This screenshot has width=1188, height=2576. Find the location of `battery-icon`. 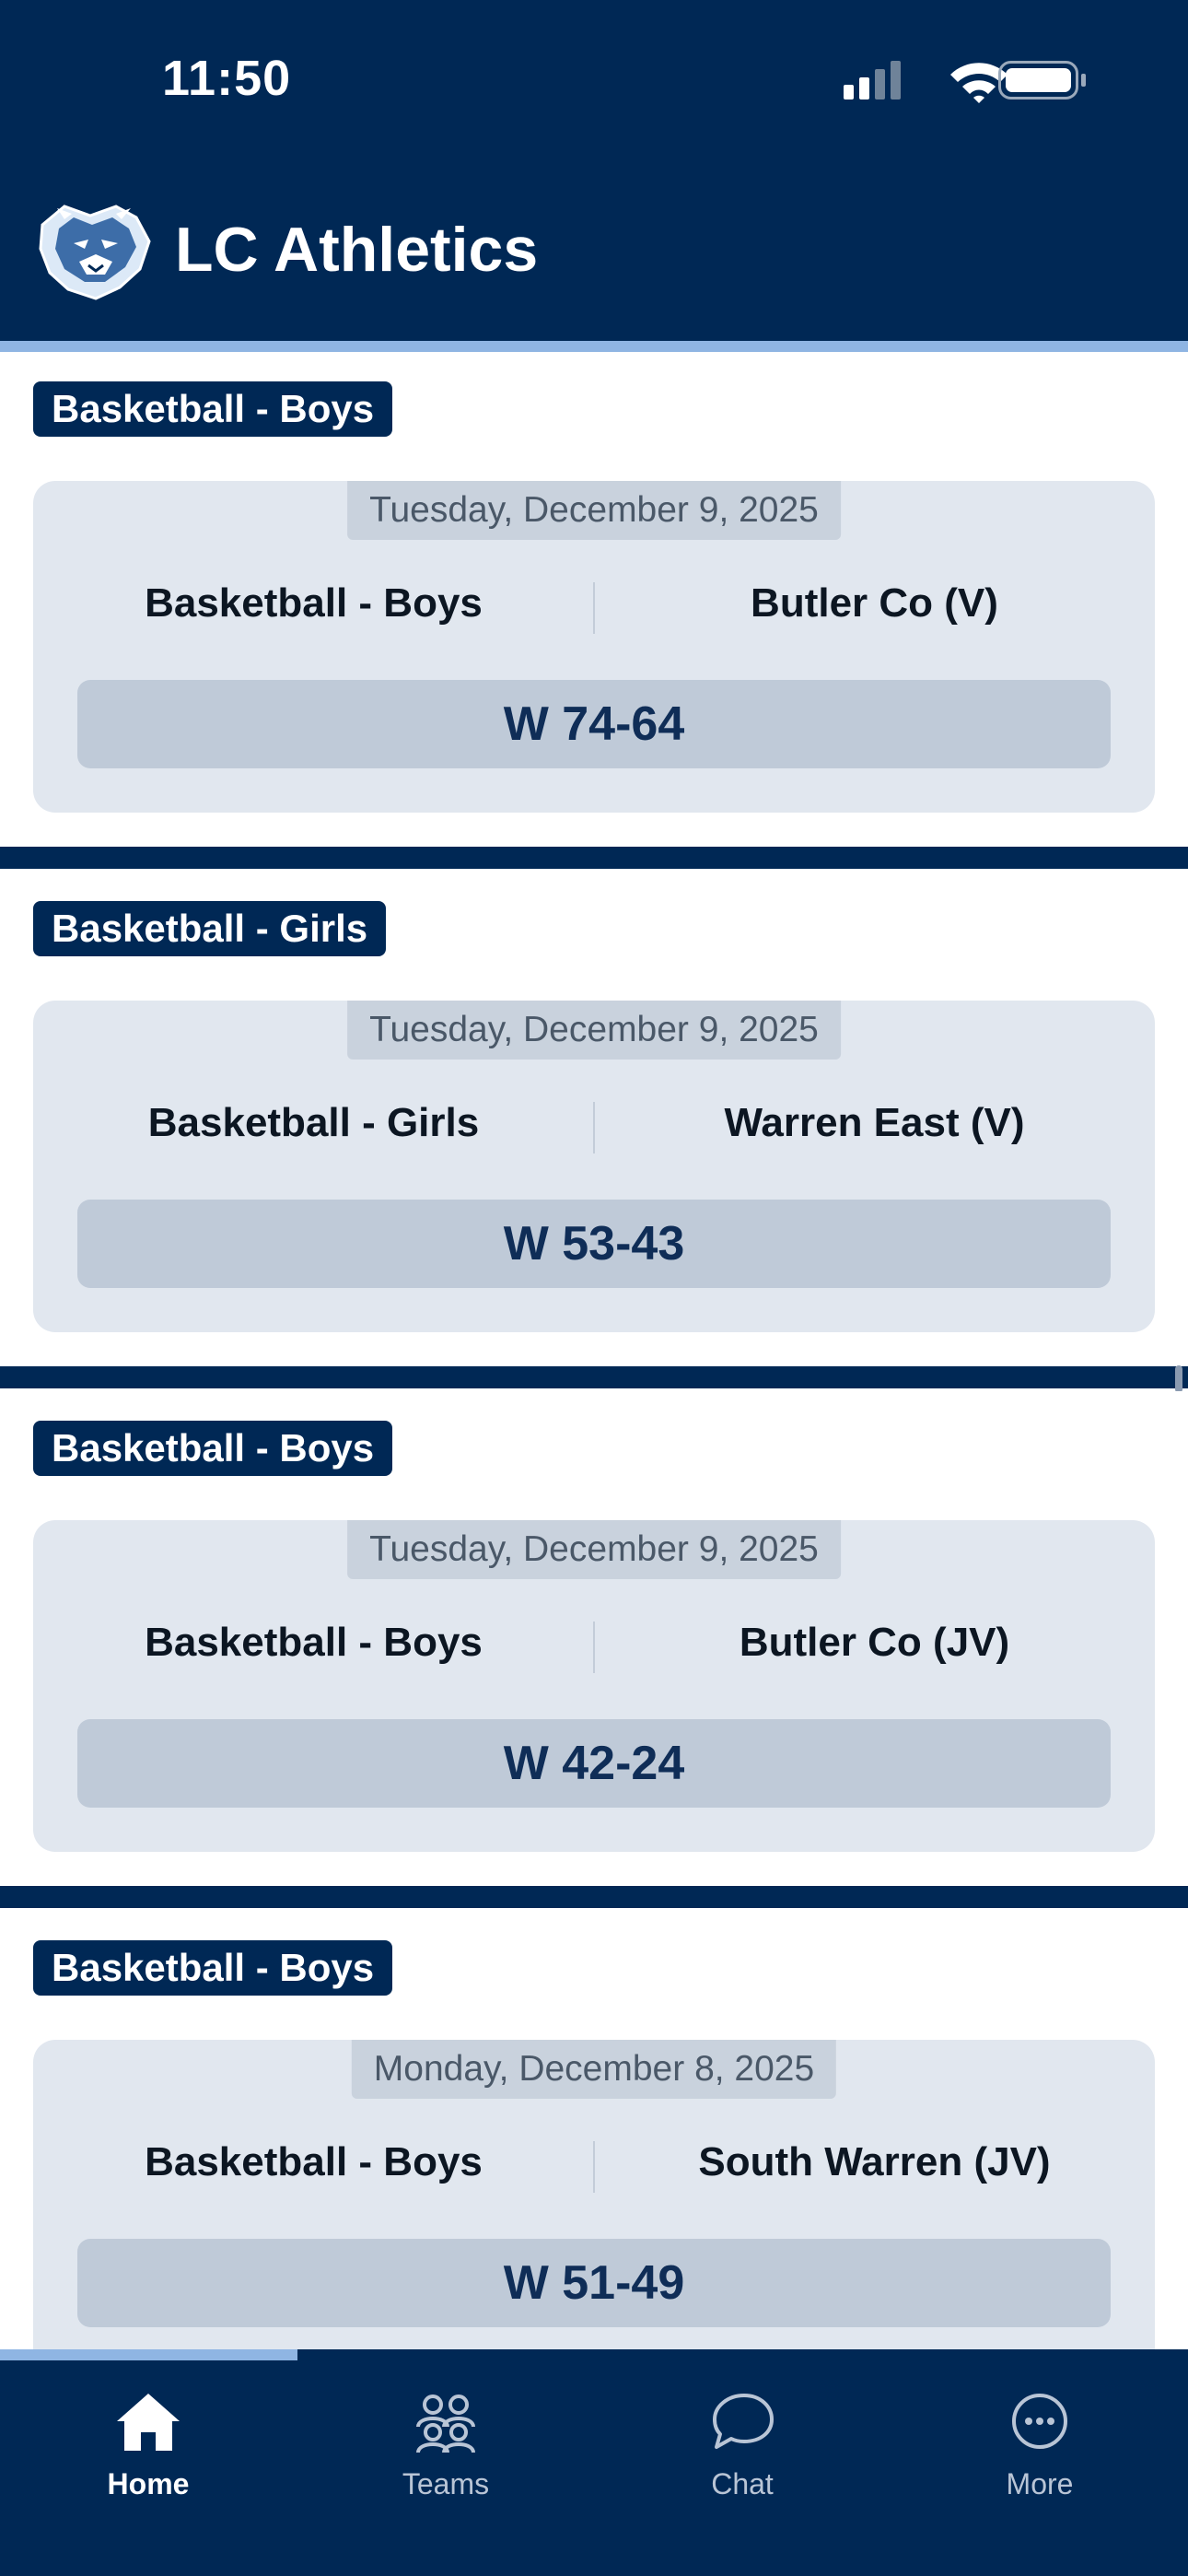

battery-icon is located at coordinates (1042, 80).